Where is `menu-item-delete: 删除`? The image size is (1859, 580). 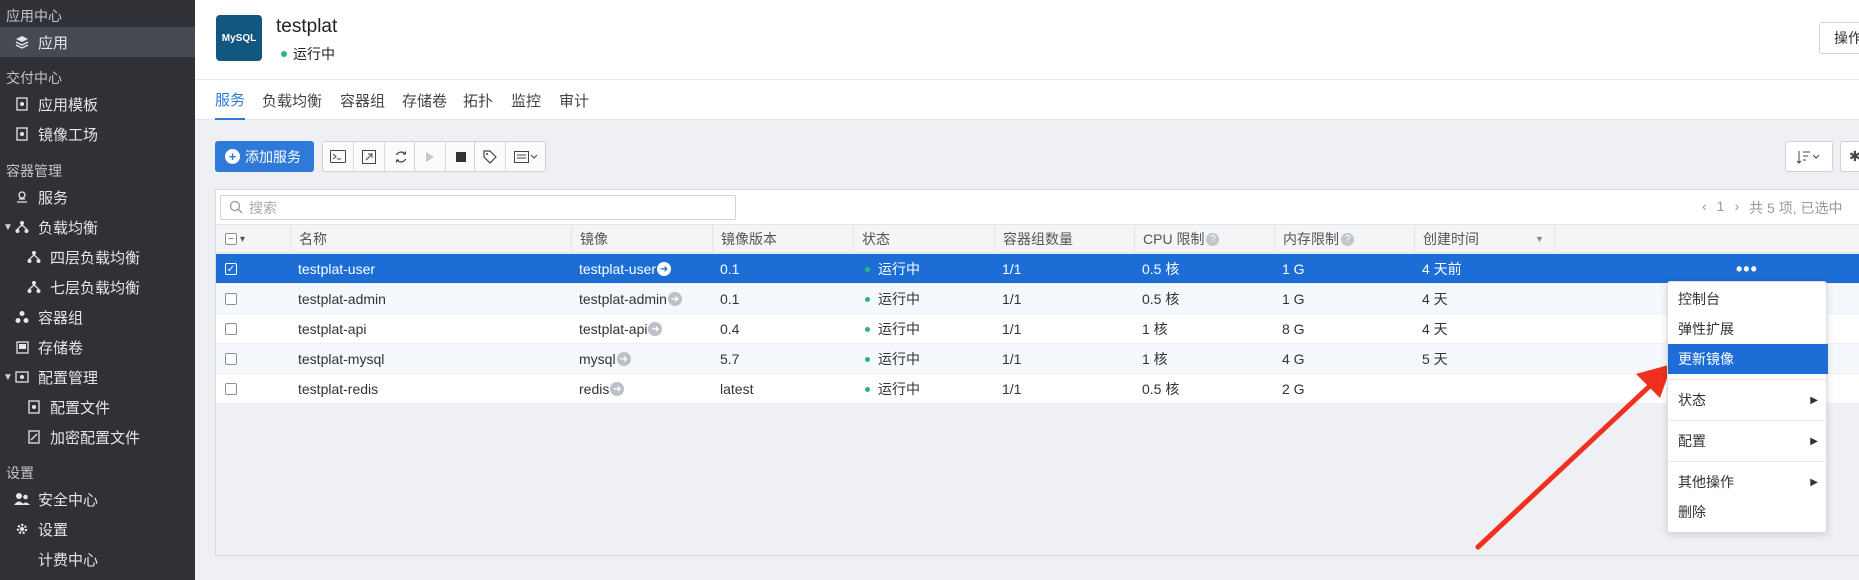 menu-item-delete: 删除 is located at coordinates (1748, 512).